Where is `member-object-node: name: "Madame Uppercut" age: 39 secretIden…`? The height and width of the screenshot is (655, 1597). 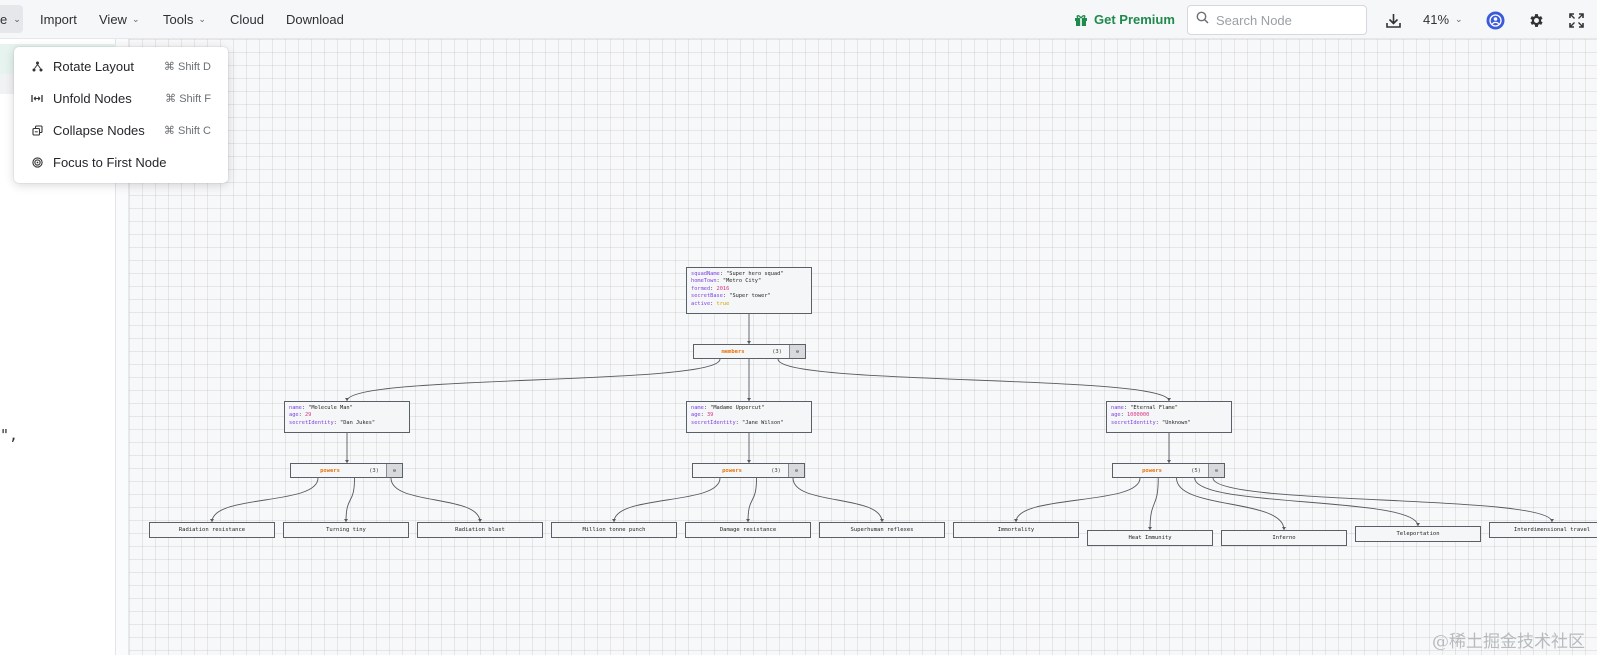
member-object-node: name: "Madame Uppercut" age: 39 secretIden… is located at coordinates (749, 417).